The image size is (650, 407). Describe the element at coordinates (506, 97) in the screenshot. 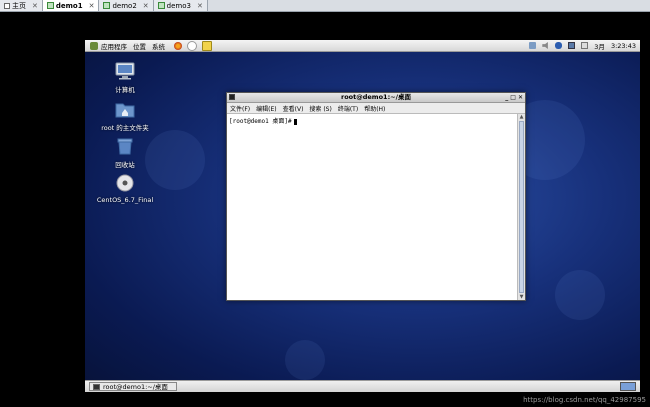

I see `minimize-icon: _` at that location.